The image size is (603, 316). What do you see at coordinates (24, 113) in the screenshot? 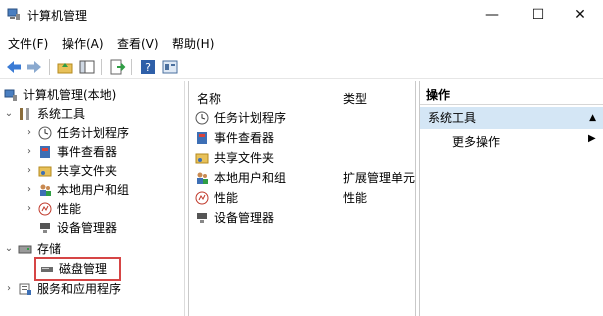
I see `tools-icon` at bounding box center [24, 113].